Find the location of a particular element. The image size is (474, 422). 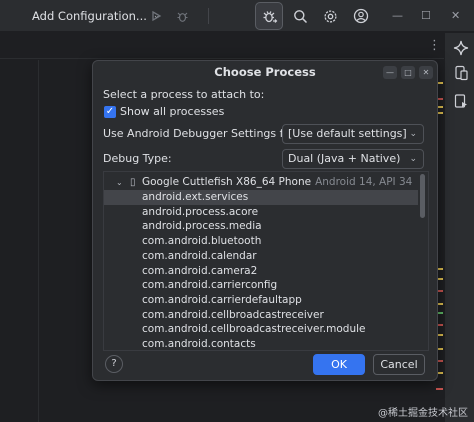

ok-button: OK is located at coordinates (339, 364).